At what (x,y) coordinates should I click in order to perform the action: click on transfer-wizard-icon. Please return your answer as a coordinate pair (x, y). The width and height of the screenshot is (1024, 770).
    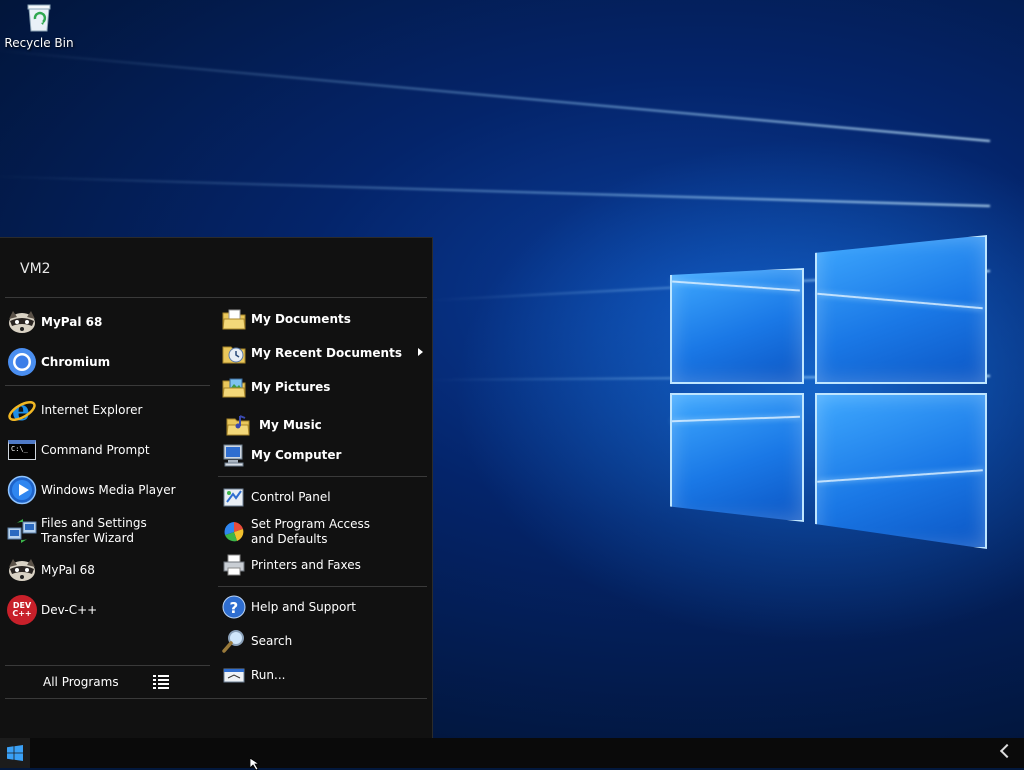
    Looking at the image, I should click on (22, 531).